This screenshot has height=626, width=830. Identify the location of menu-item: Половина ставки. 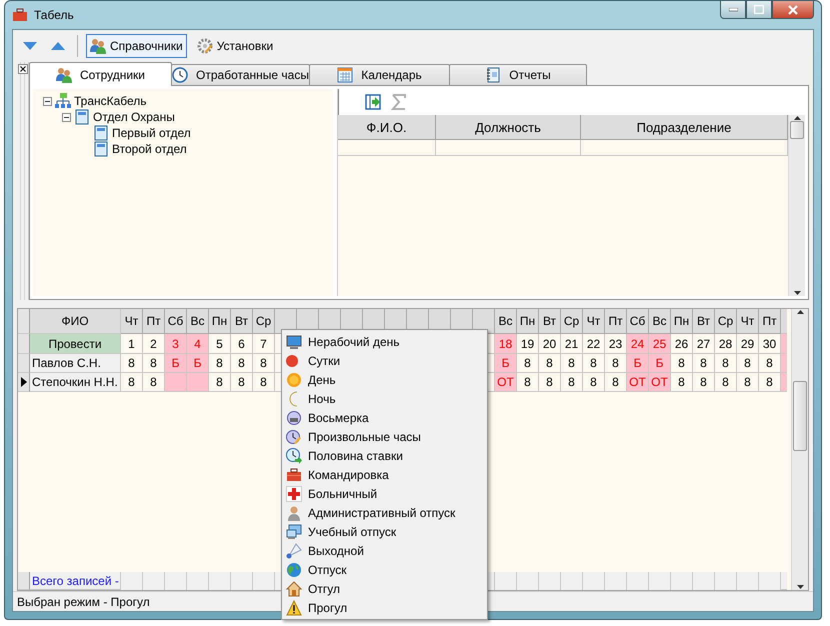
(384, 455).